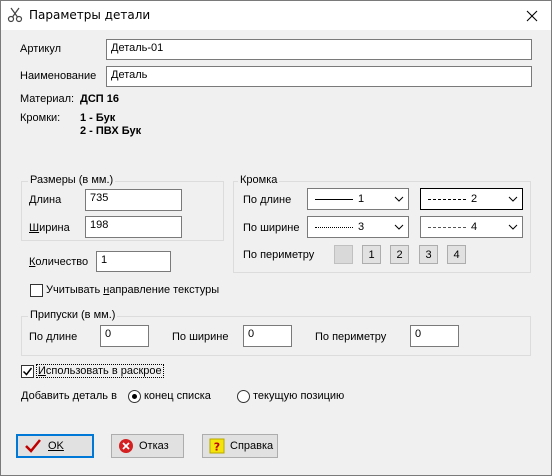 This screenshot has height=476, width=552. Describe the element at coordinates (351, 337) in the screenshot. I see `allowance-perimeter-label: По периметру` at that location.